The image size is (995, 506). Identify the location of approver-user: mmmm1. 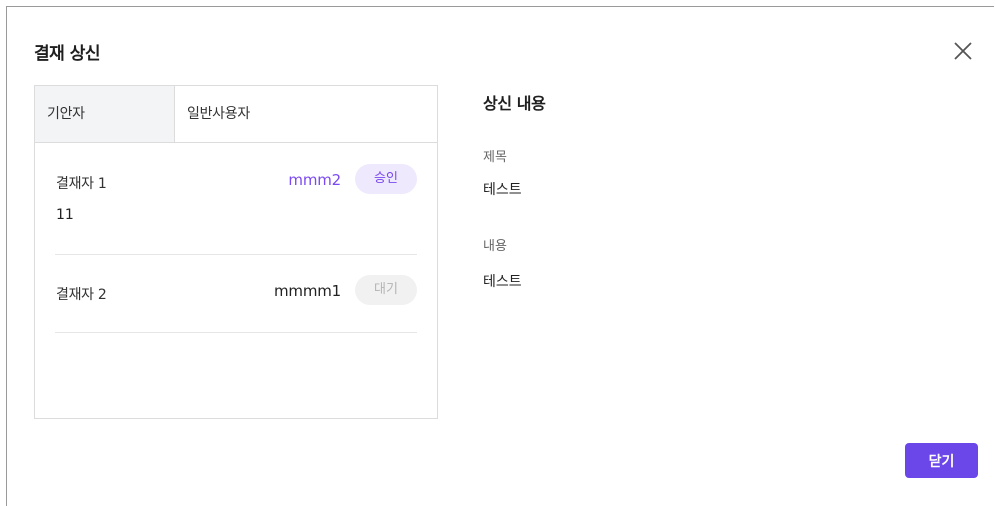
(307, 291).